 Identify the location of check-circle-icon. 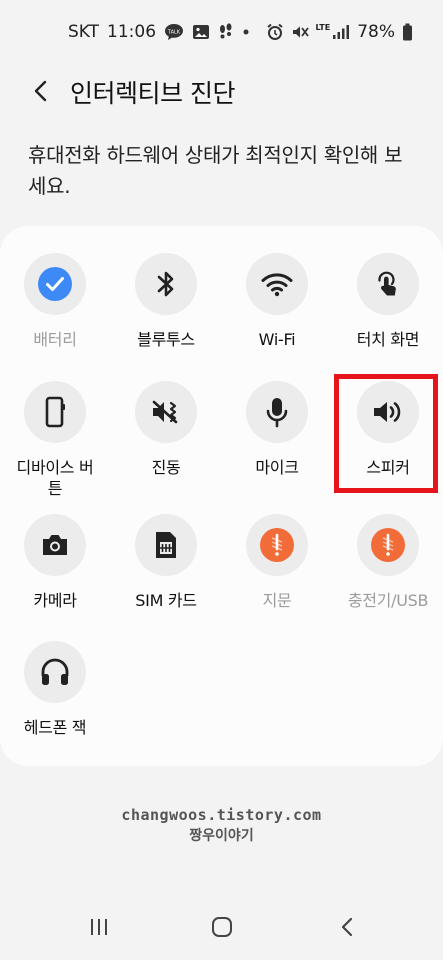
(55, 284).